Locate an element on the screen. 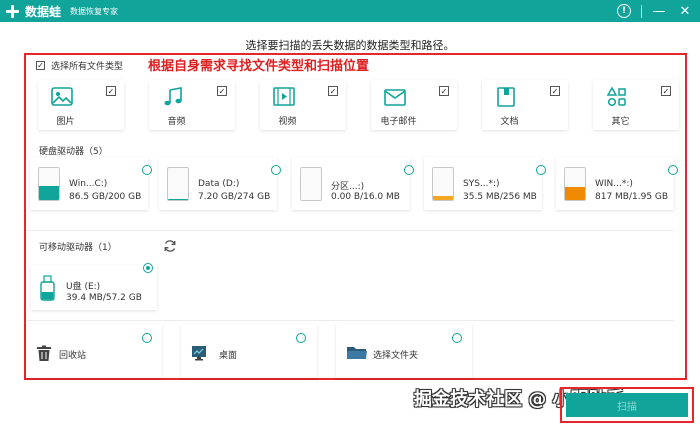  file-type-label: 文档 is located at coordinates (509, 122).